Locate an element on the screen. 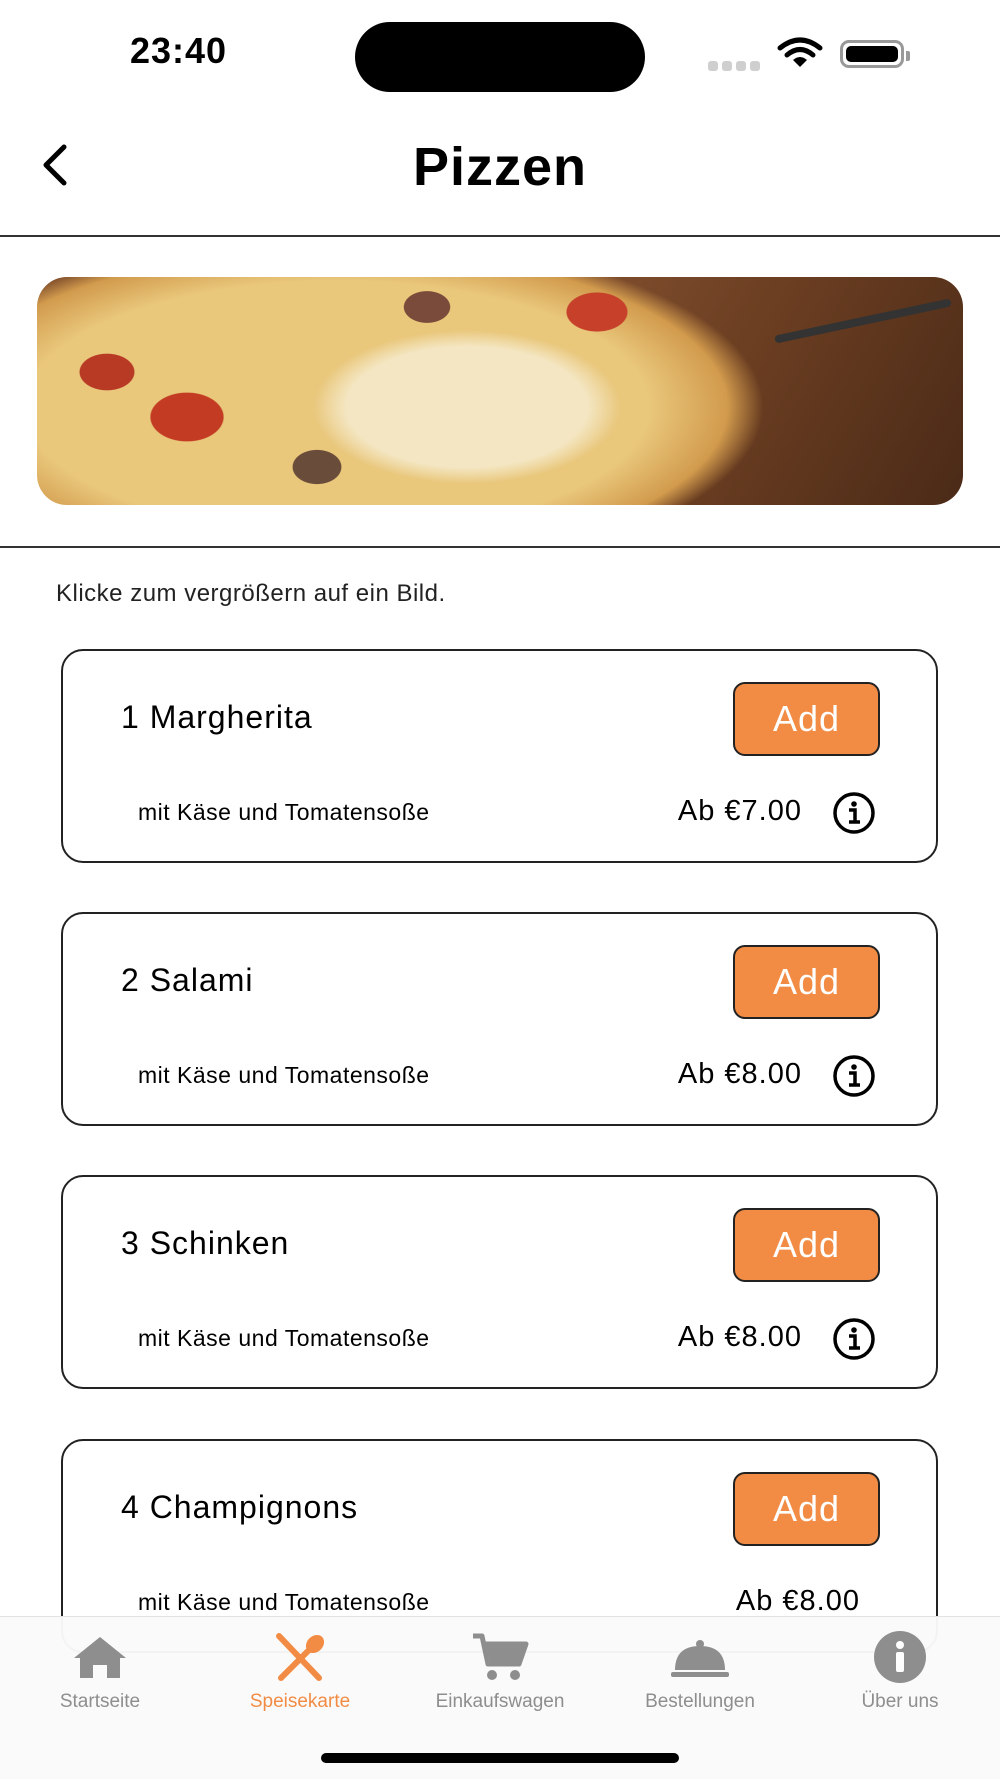 This screenshot has height=1779, width=1000. battery-icon is located at coordinates (875, 54).